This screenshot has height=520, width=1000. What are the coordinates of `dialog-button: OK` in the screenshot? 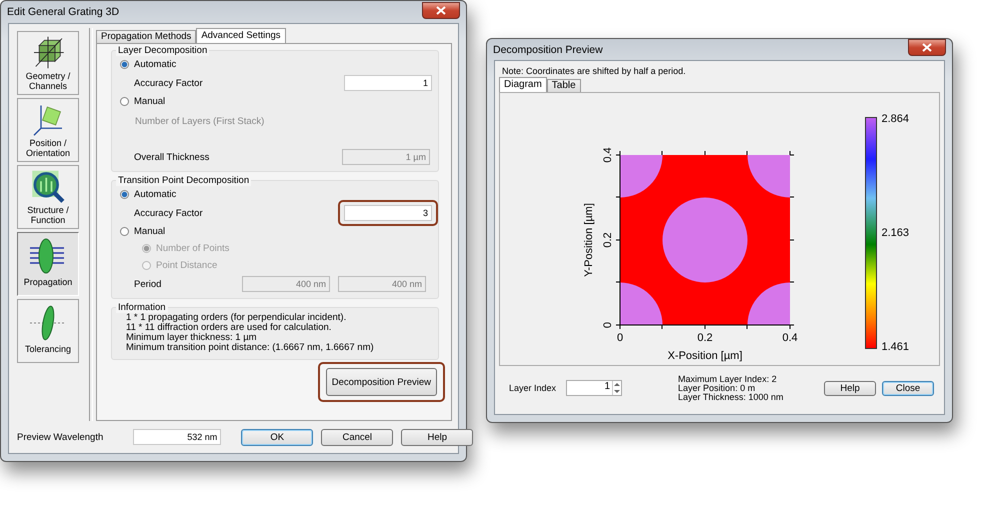 It's located at (277, 437).